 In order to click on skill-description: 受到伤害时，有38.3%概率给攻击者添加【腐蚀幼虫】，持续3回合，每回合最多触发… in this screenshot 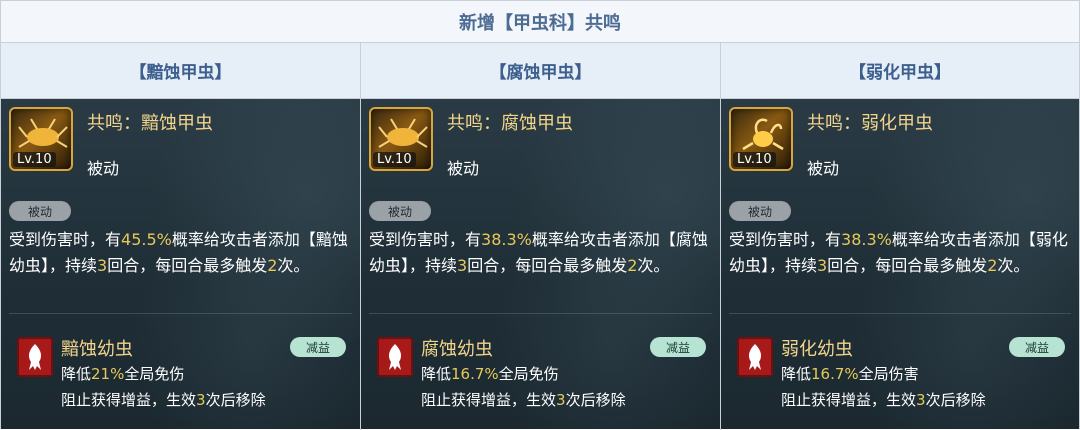, I will do `click(538, 252)`.